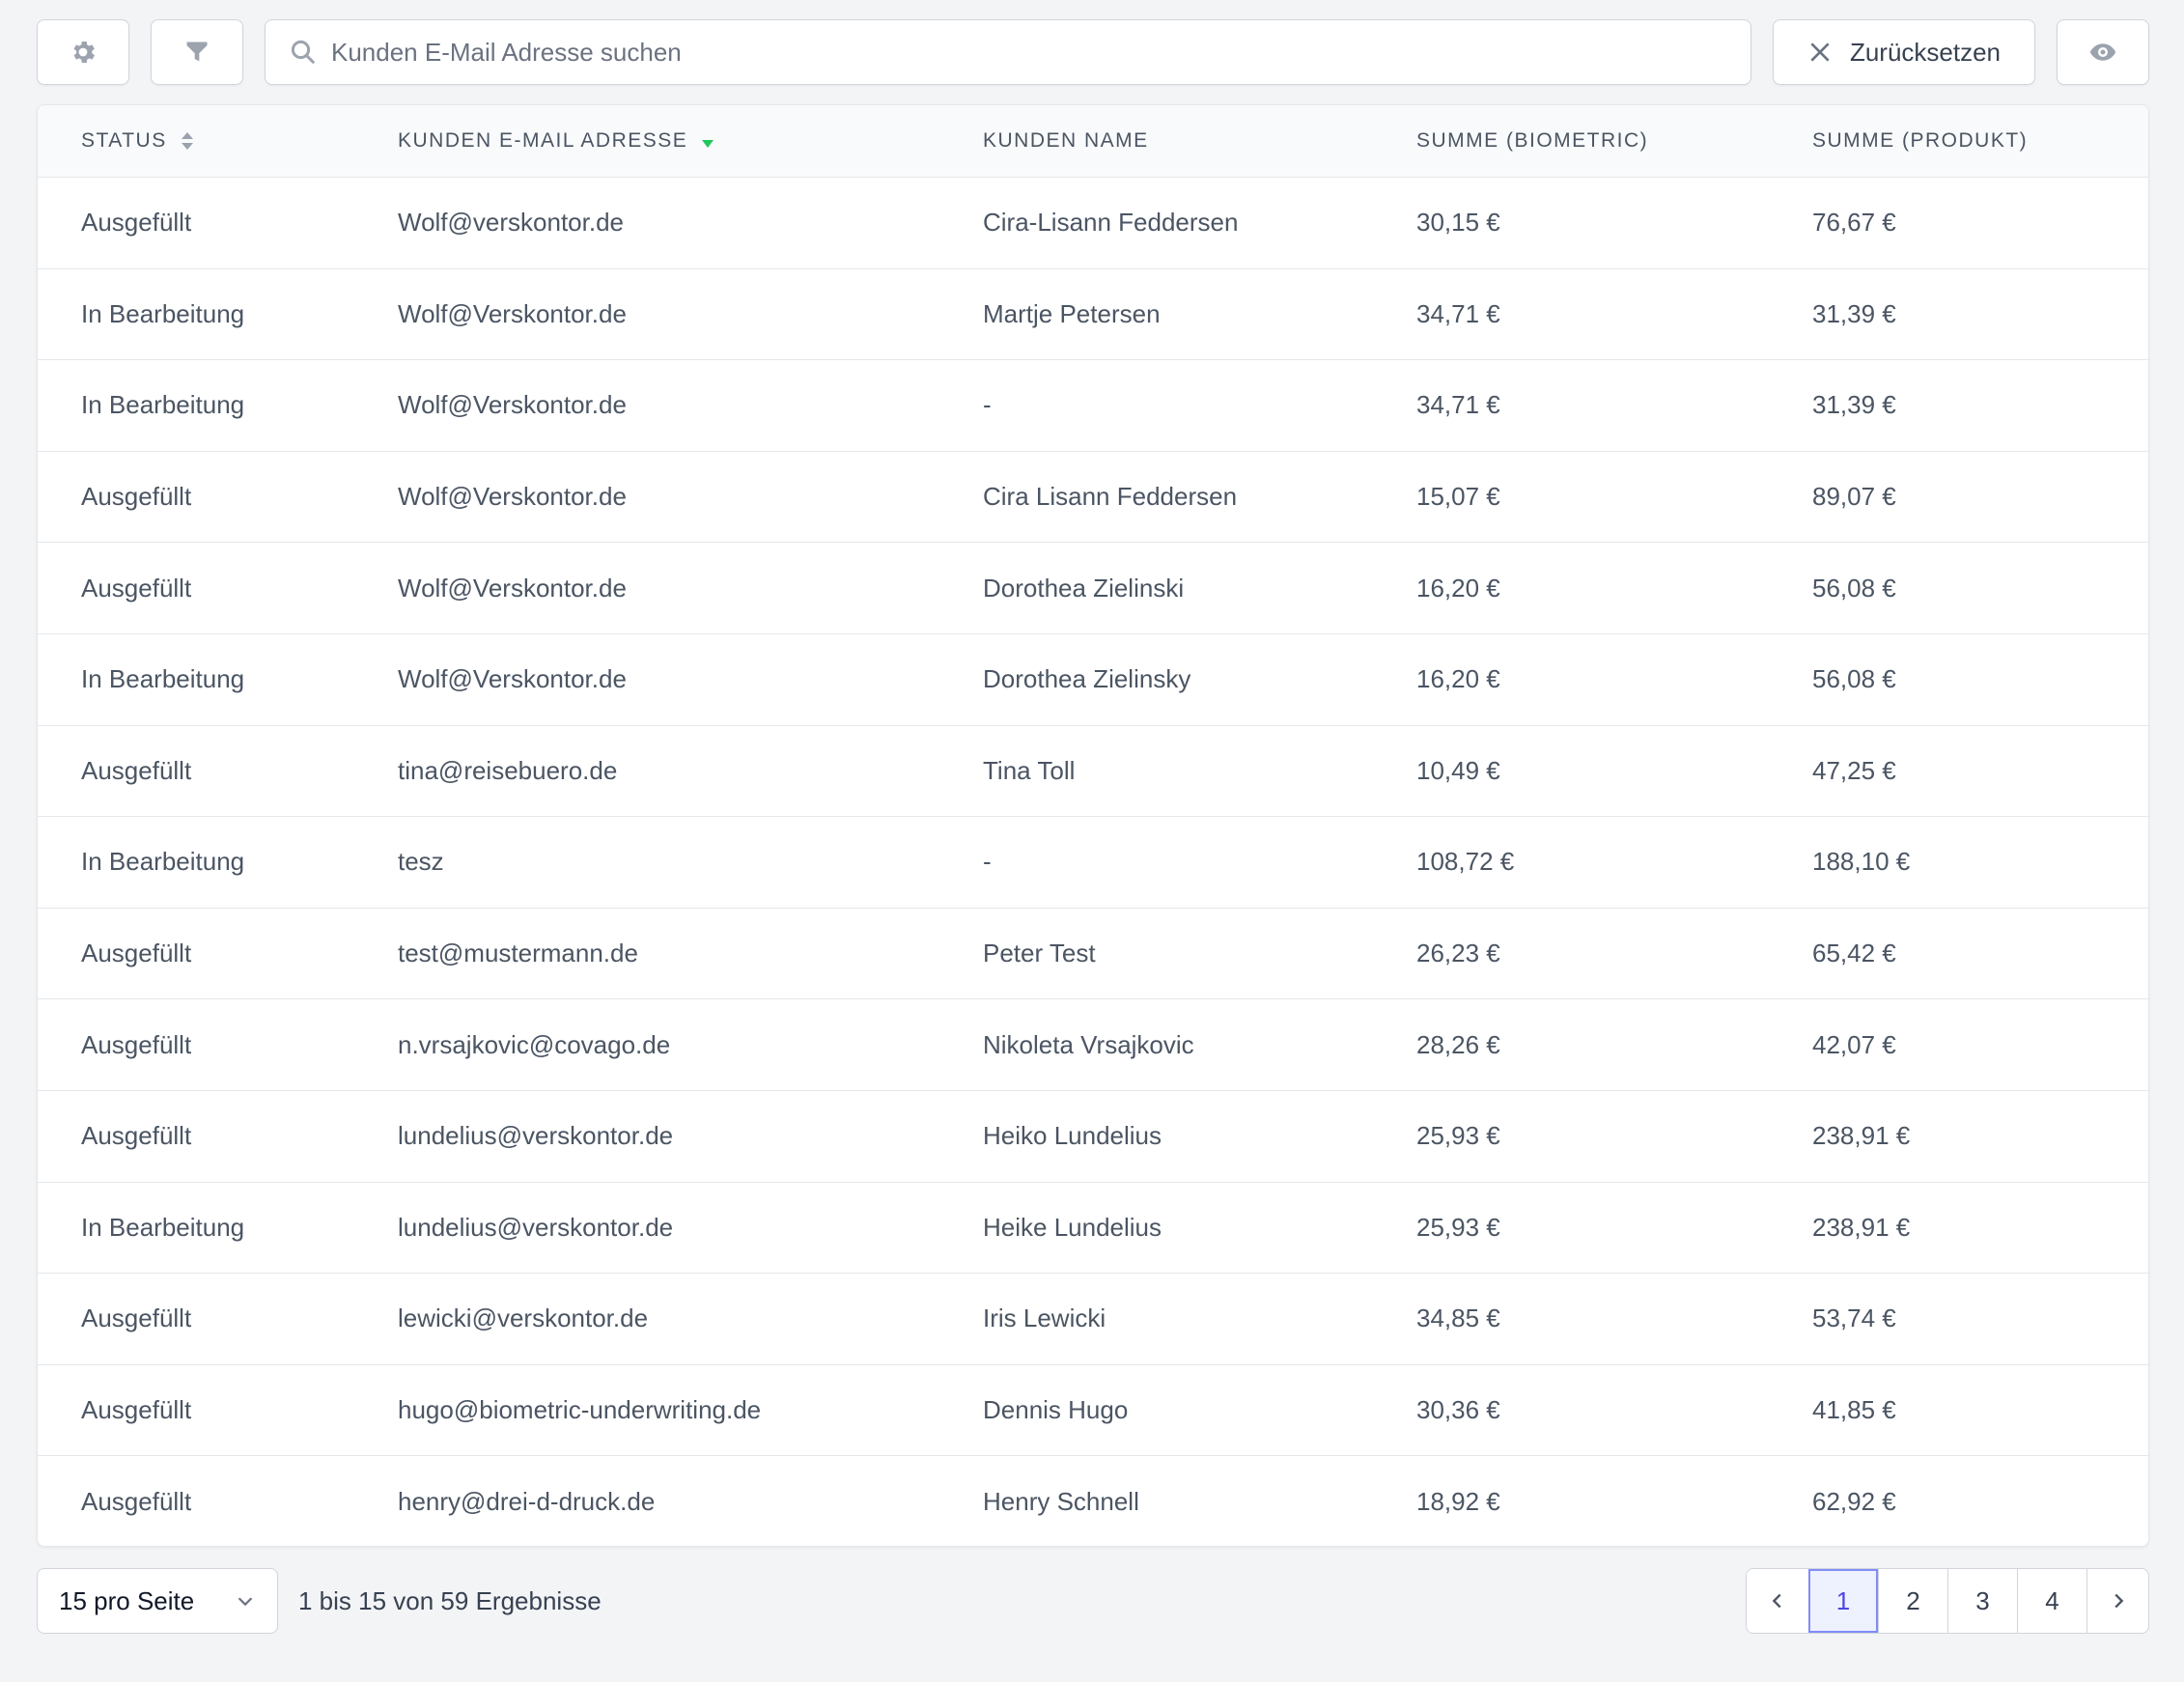  I want to click on name-cell: Dorothea Zielinski, so click(1084, 588).